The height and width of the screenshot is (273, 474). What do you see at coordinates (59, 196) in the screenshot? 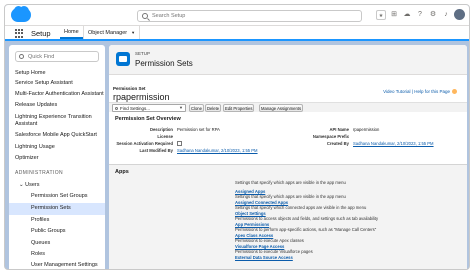
I see `sidebar-item-permission-set-groups: Permission Set Groups` at bounding box center [59, 196].